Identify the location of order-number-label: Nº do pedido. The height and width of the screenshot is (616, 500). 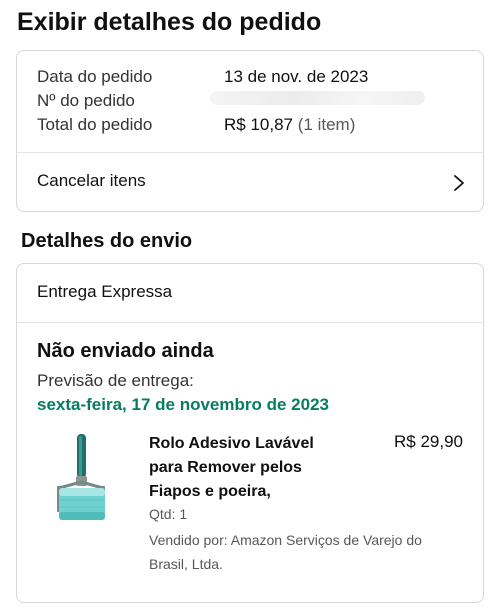
(86, 100).